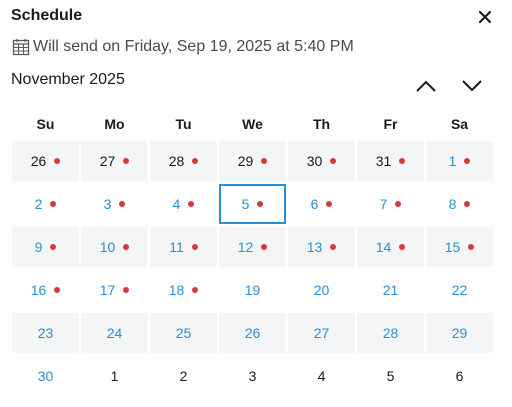 The height and width of the screenshot is (407, 512). I want to click on day-cell: 10, so click(114, 247).